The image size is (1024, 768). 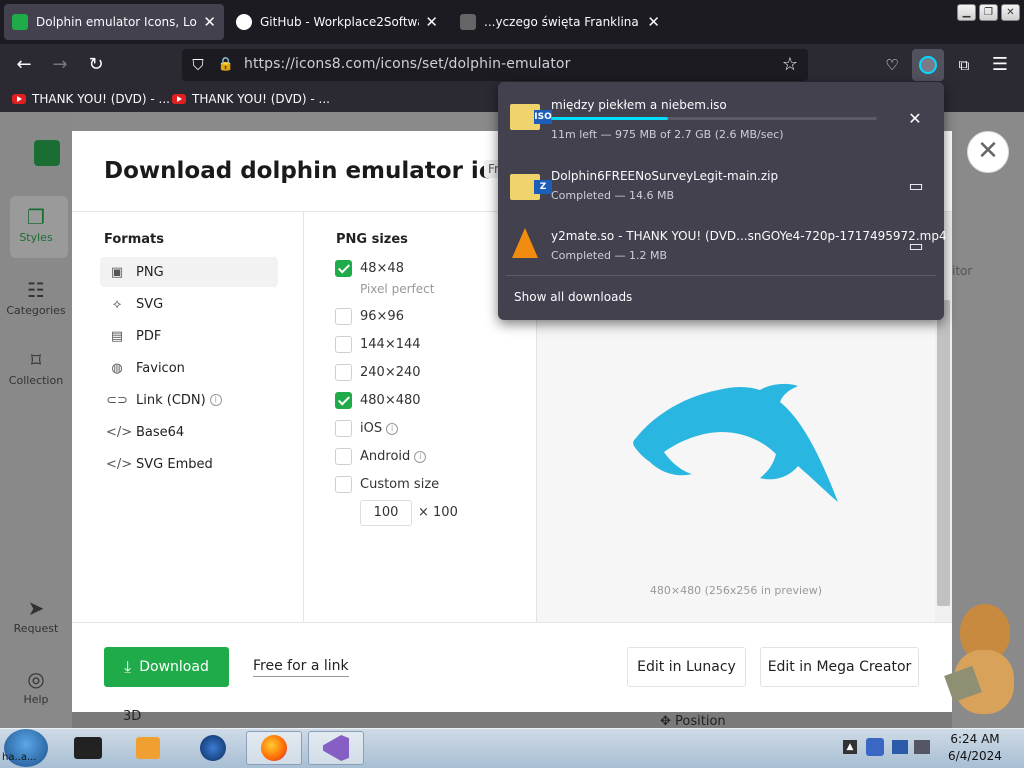 I want to click on size-android: Android i, so click(x=381, y=456).